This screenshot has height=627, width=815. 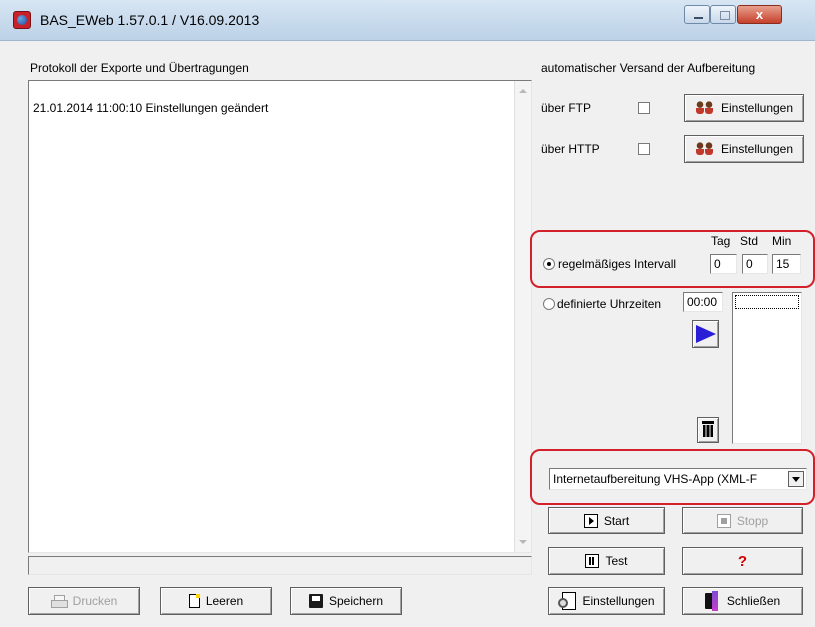 I want to click on status-bar, so click(x=280, y=565).